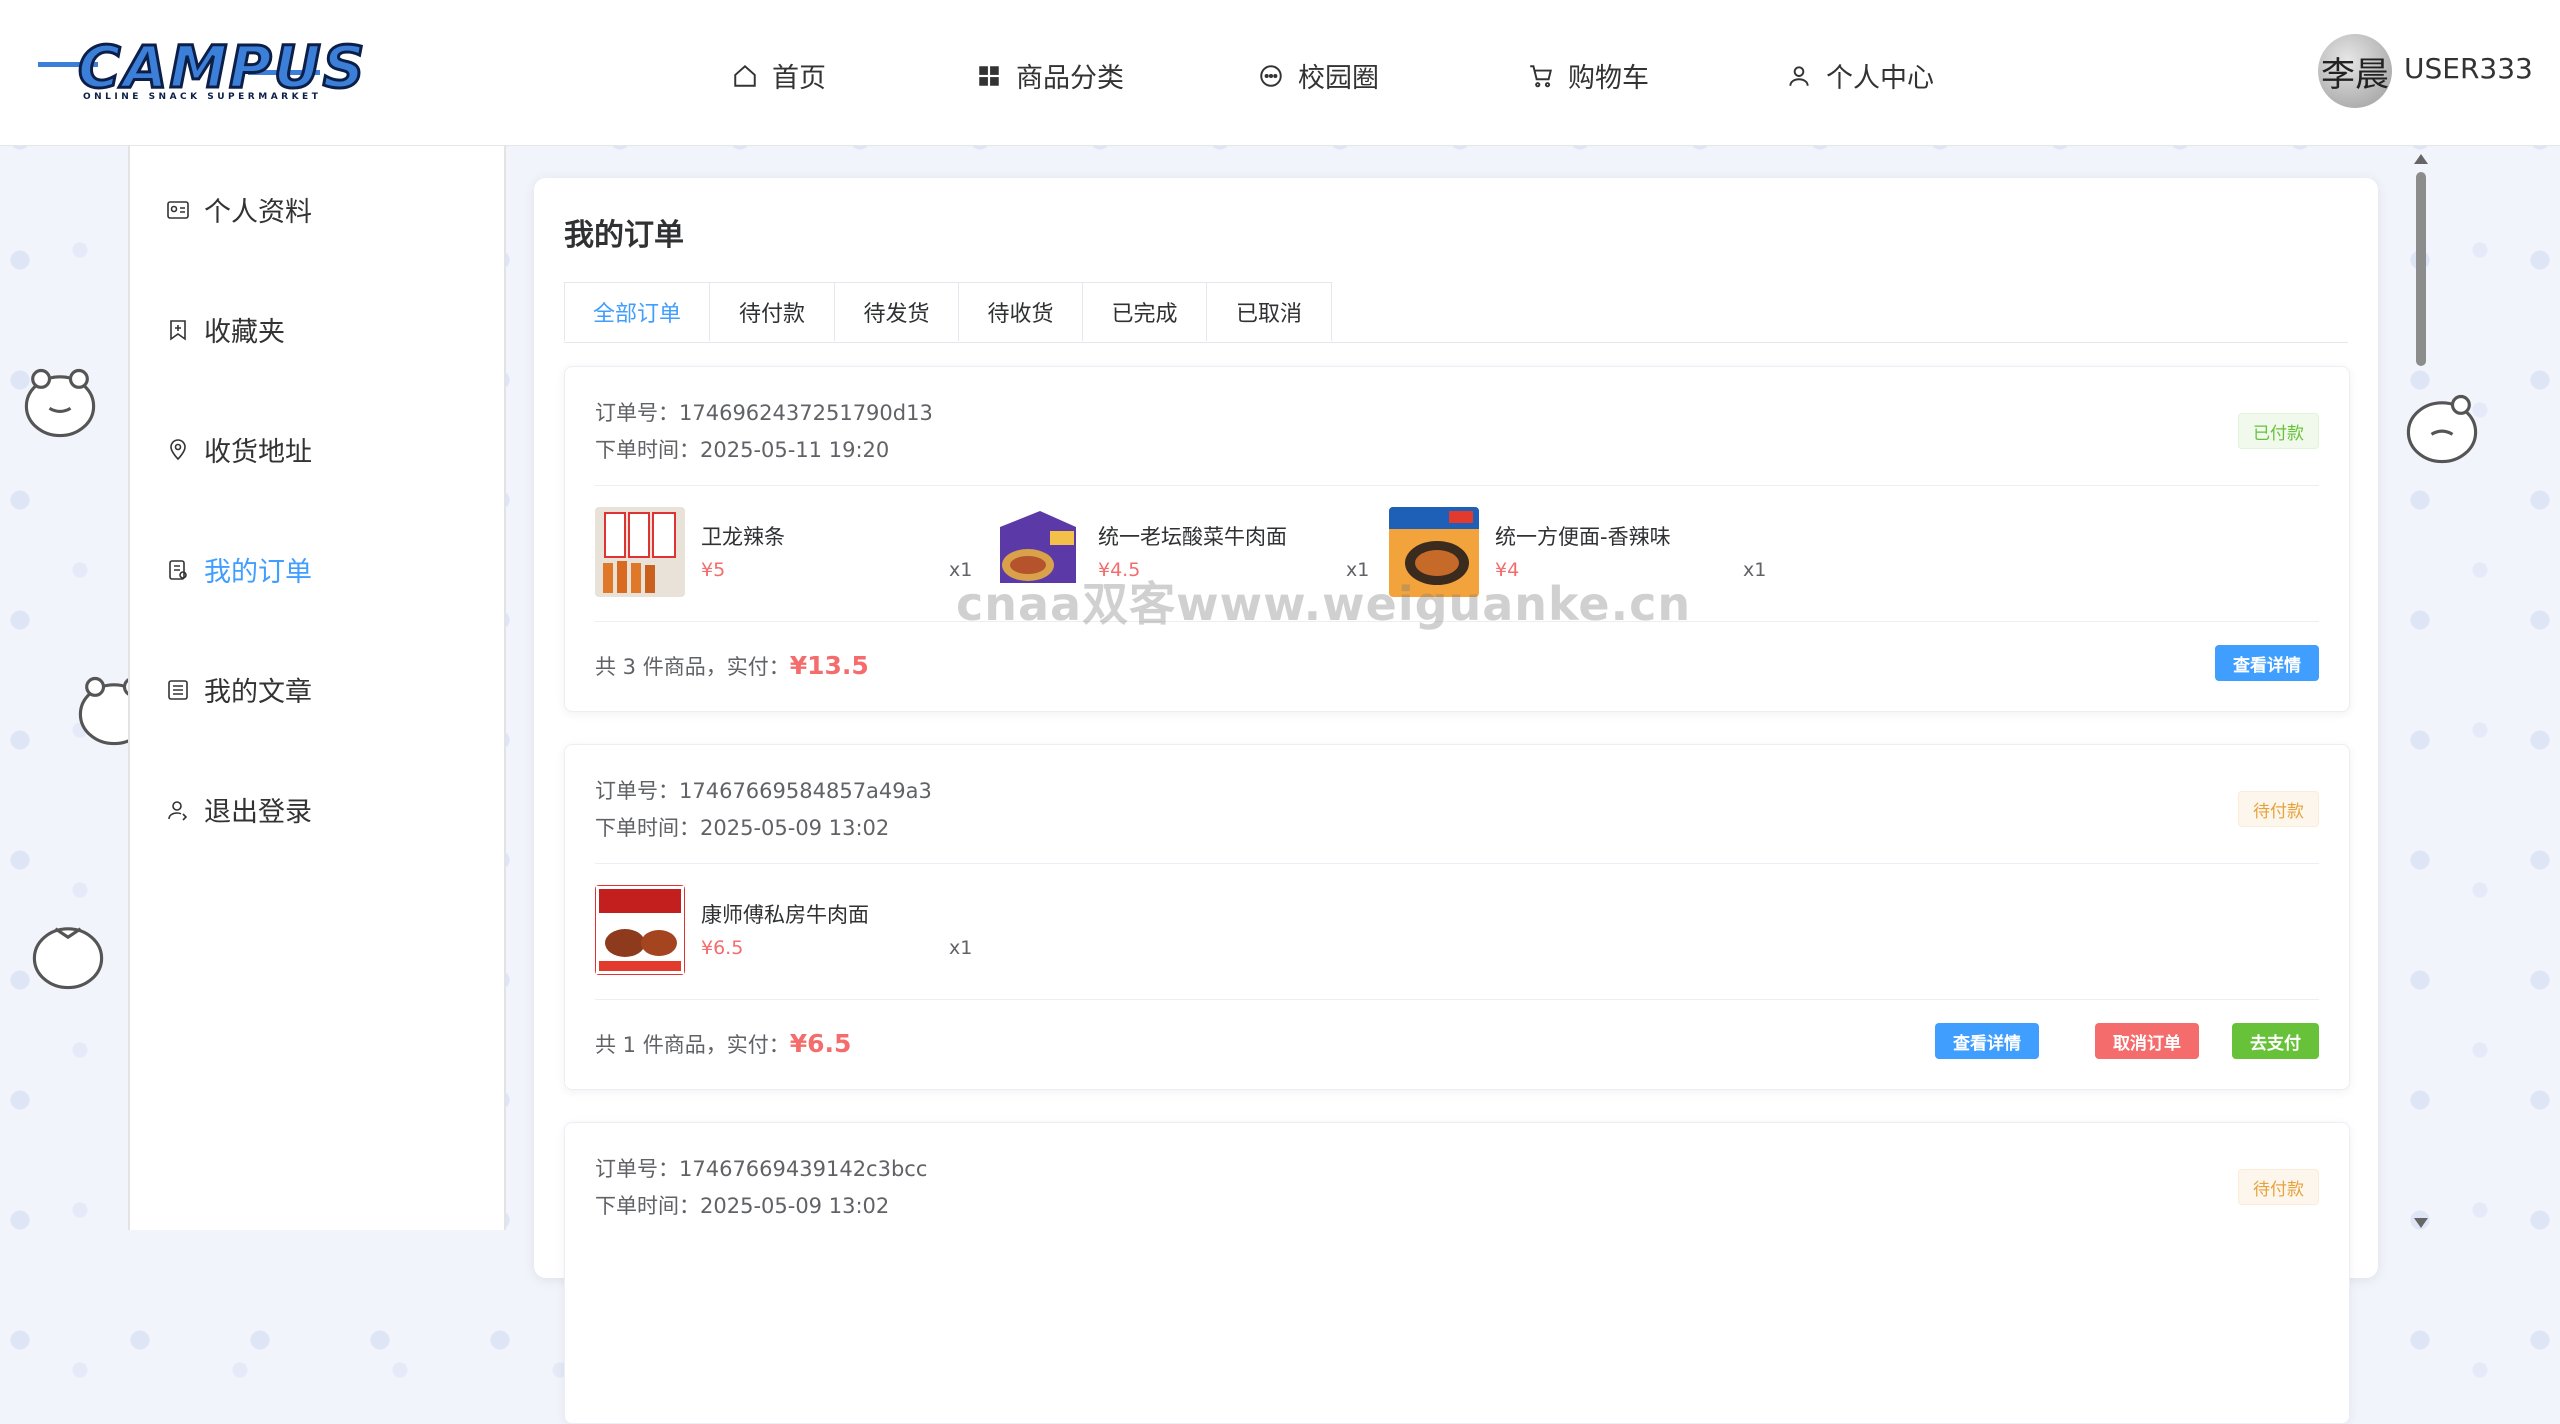 This screenshot has width=2560, height=1424. I want to click on sidebar-item-label: 收藏夹, so click(244, 332).